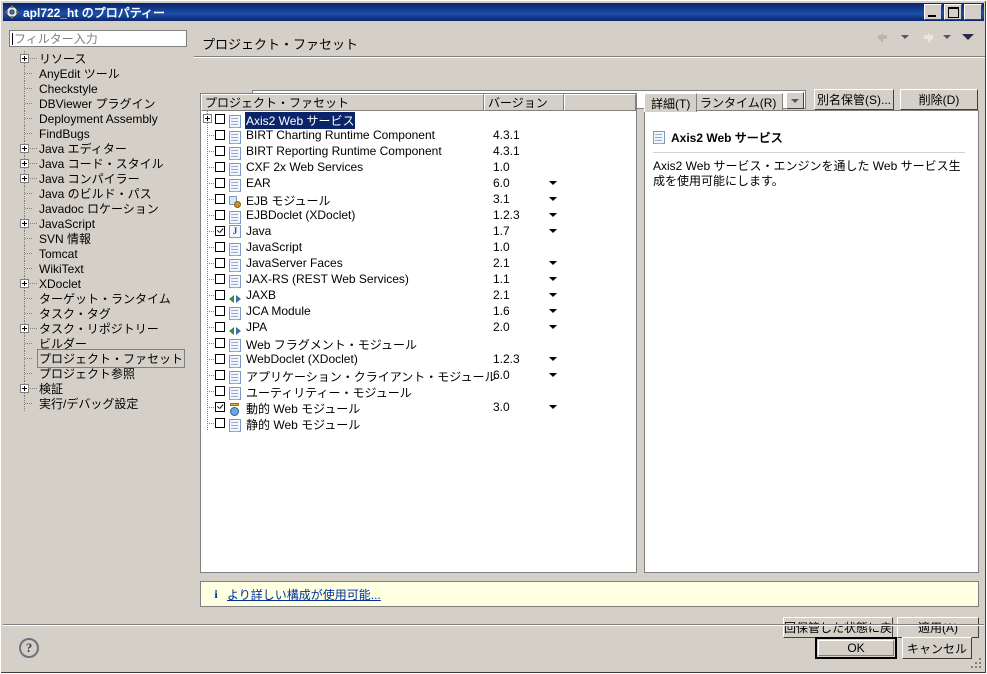 The image size is (987, 674). Describe the element at coordinates (418, 135) in the screenshot. I see `facet-row: BIRT Charting Runtime Component 4.3.1` at that location.